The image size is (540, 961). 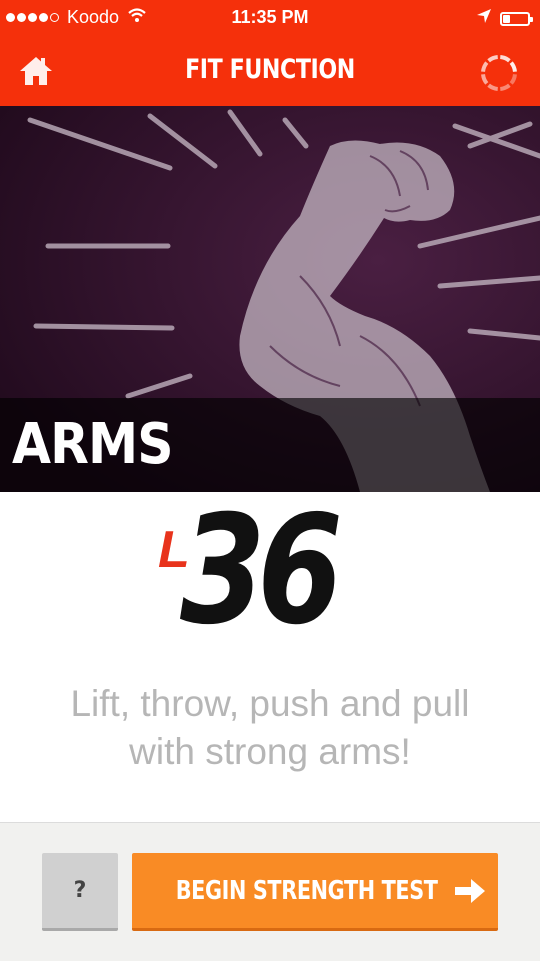 I want to click on arrow-right-icon, so click(x=470, y=891).